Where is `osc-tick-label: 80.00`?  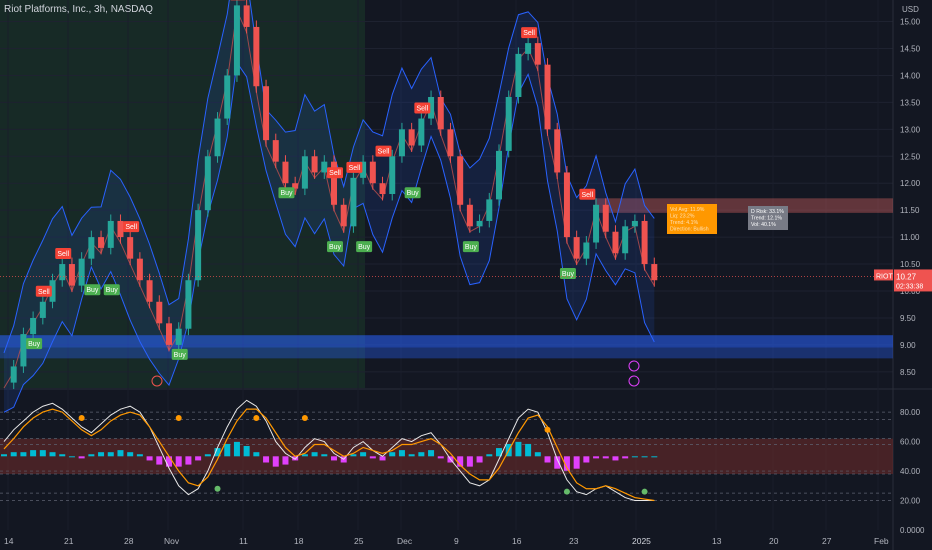
osc-tick-label: 80.00 is located at coordinates (910, 412).